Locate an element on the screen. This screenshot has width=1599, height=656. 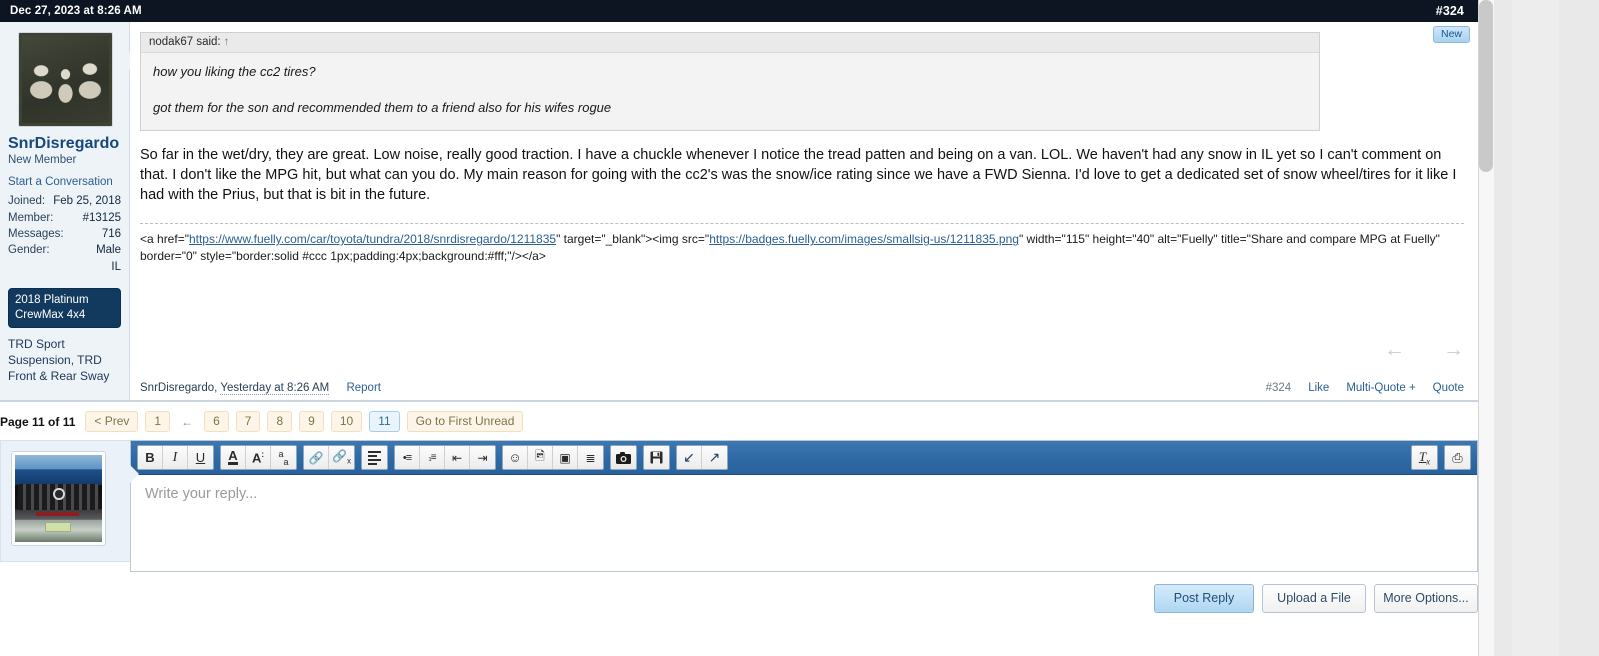
vertical-scrollbar-thumb is located at coordinates (1486, 86).